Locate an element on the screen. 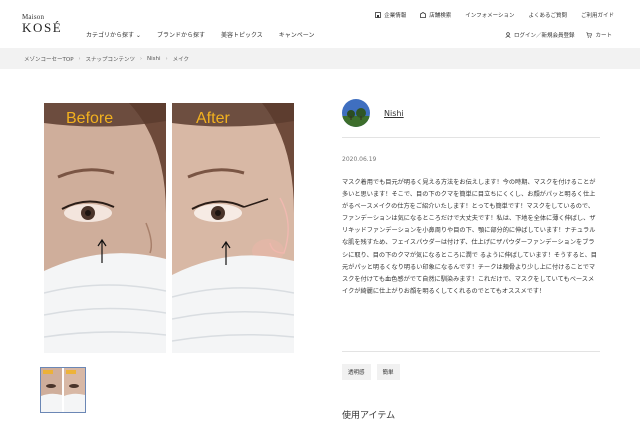  building-icon is located at coordinates (378, 15).